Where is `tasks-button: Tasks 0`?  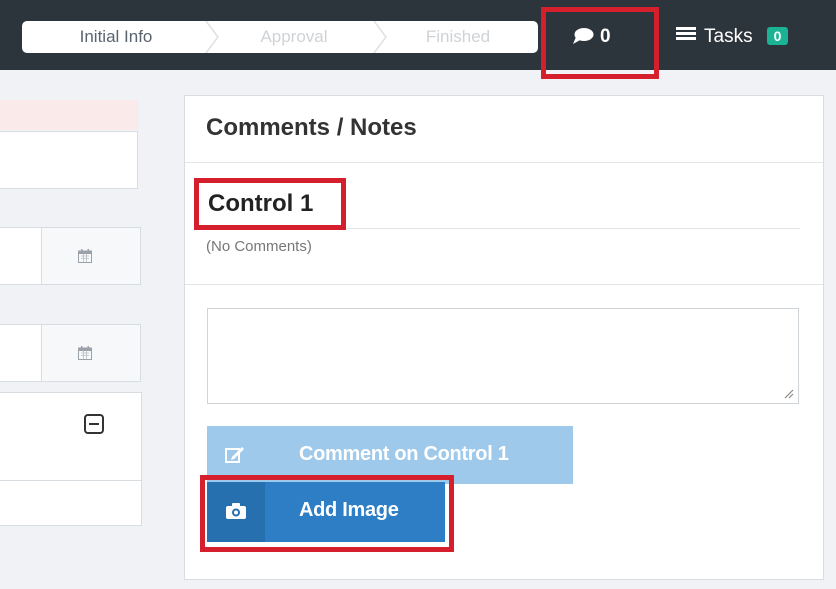 tasks-button: Tasks 0 is located at coordinates (732, 37).